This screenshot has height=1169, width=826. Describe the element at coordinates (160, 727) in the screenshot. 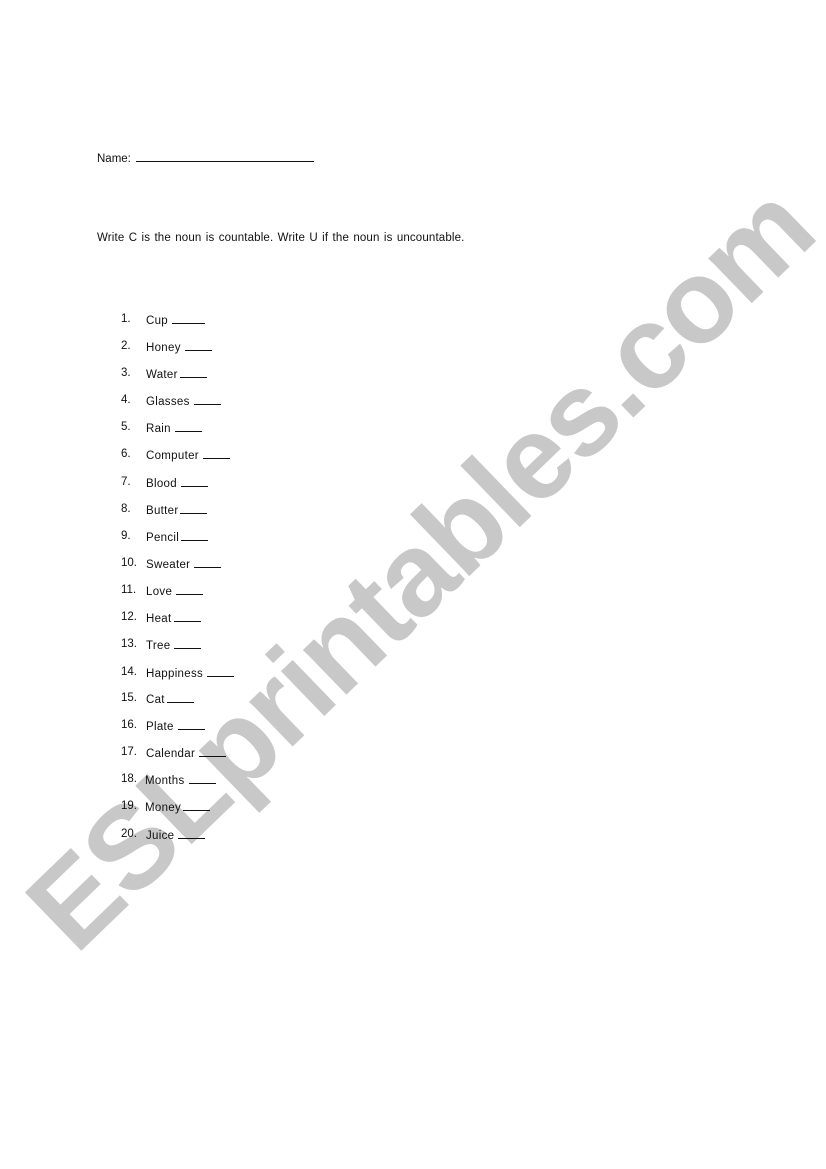

I see `item-word: Plate` at that location.